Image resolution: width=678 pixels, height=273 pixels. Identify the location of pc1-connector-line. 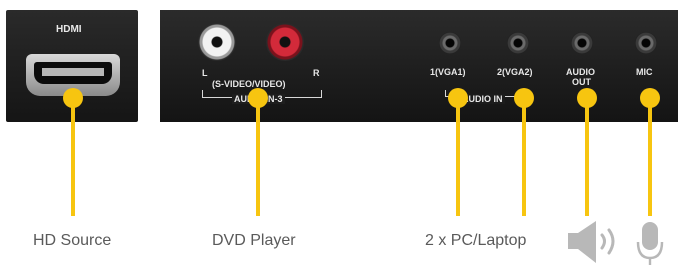
(458, 157).